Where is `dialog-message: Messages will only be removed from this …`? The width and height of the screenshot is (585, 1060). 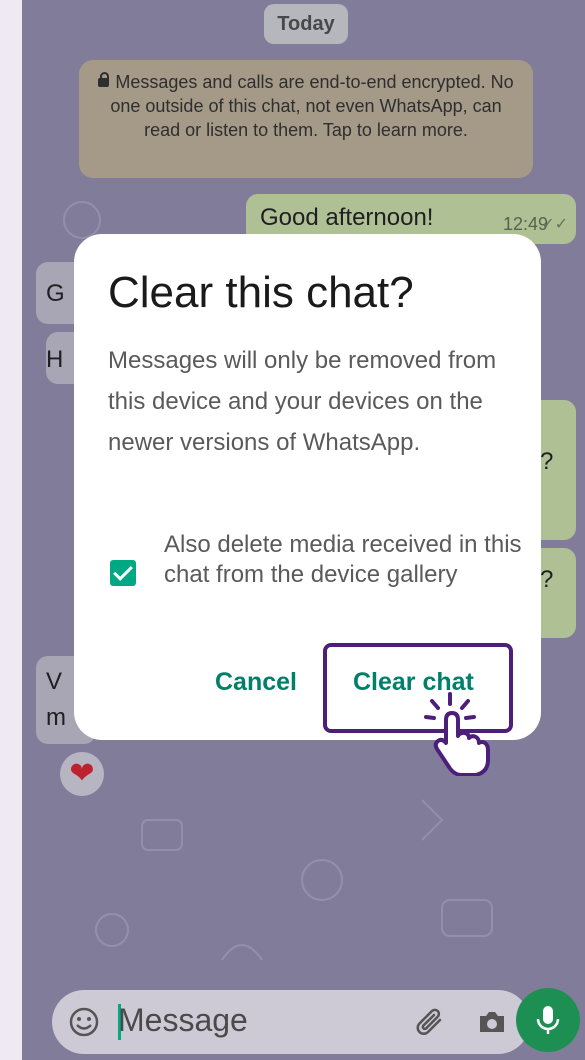 dialog-message: Messages will only be removed from this … is located at coordinates (302, 401).